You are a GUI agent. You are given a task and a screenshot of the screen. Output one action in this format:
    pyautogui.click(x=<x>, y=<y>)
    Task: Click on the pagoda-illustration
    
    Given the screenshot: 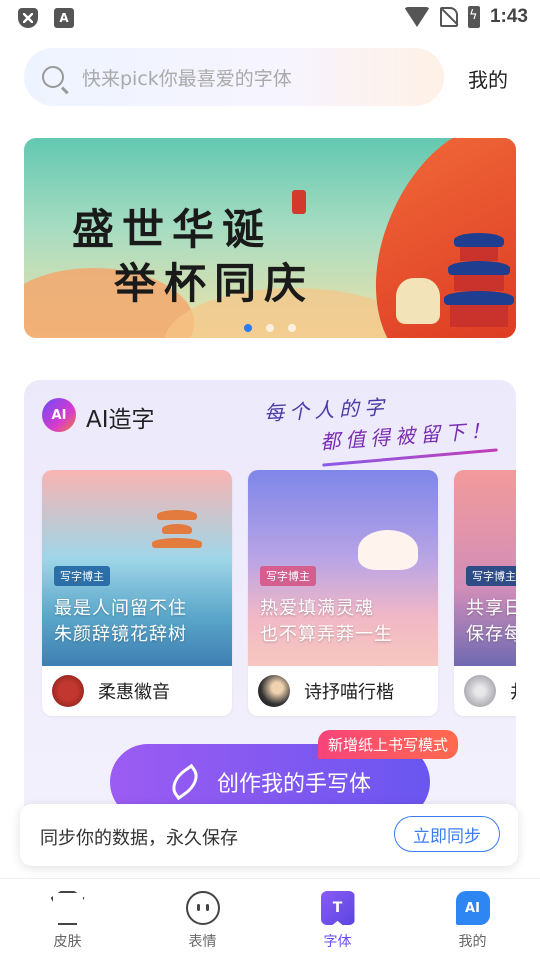 What is the action you would take?
    pyautogui.click(x=177, y=540)
    